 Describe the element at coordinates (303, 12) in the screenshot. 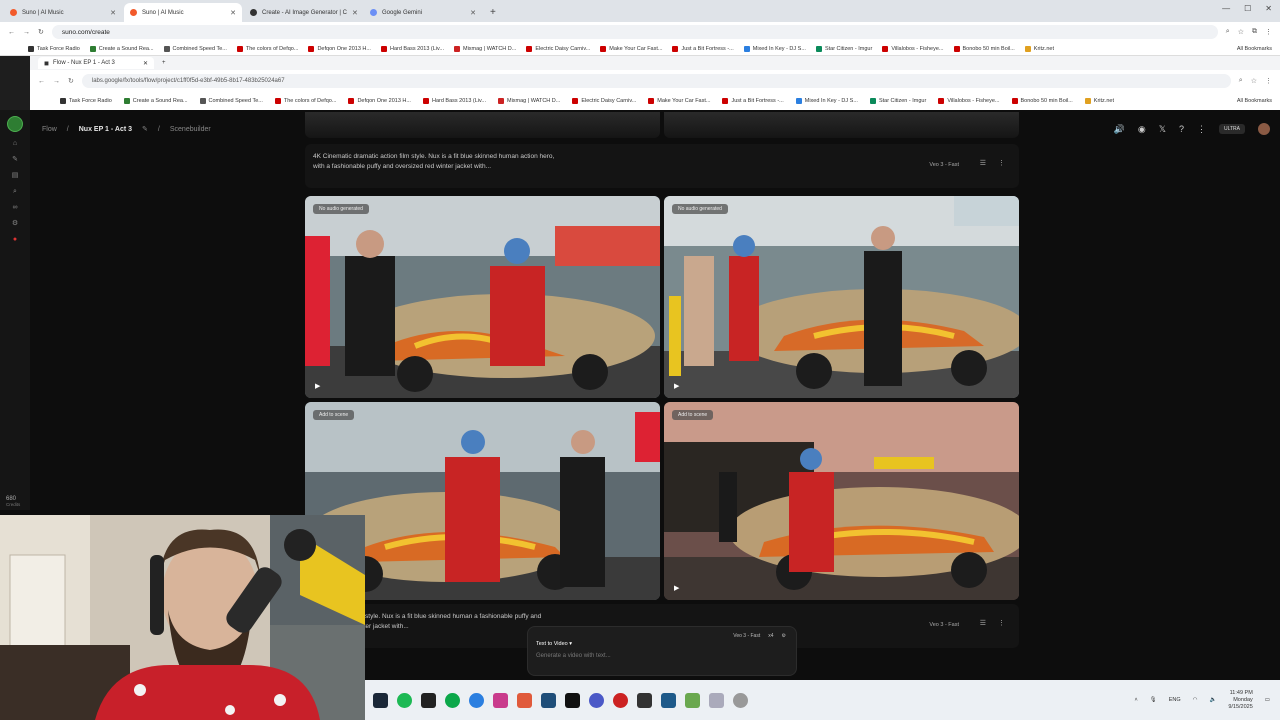

I see `outer-tab-3: Create - AI Image Generator | C ✕` at that location.